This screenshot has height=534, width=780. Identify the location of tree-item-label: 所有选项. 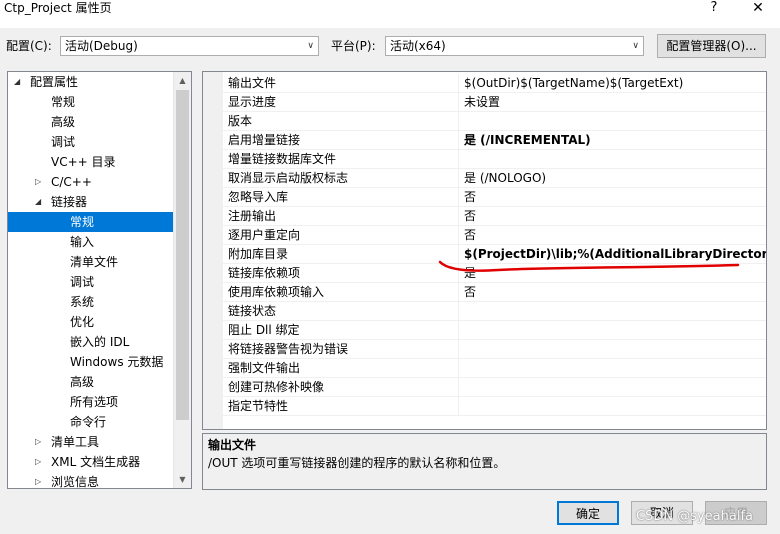
(94, 402).